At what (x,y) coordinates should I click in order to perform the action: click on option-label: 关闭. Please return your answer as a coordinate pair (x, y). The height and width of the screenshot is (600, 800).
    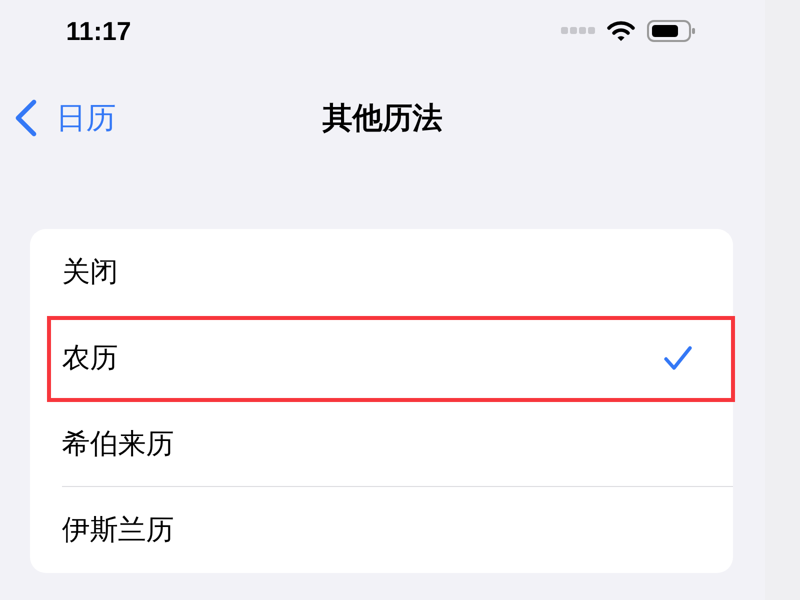
    Looking at the image, I should click on (90, 272).